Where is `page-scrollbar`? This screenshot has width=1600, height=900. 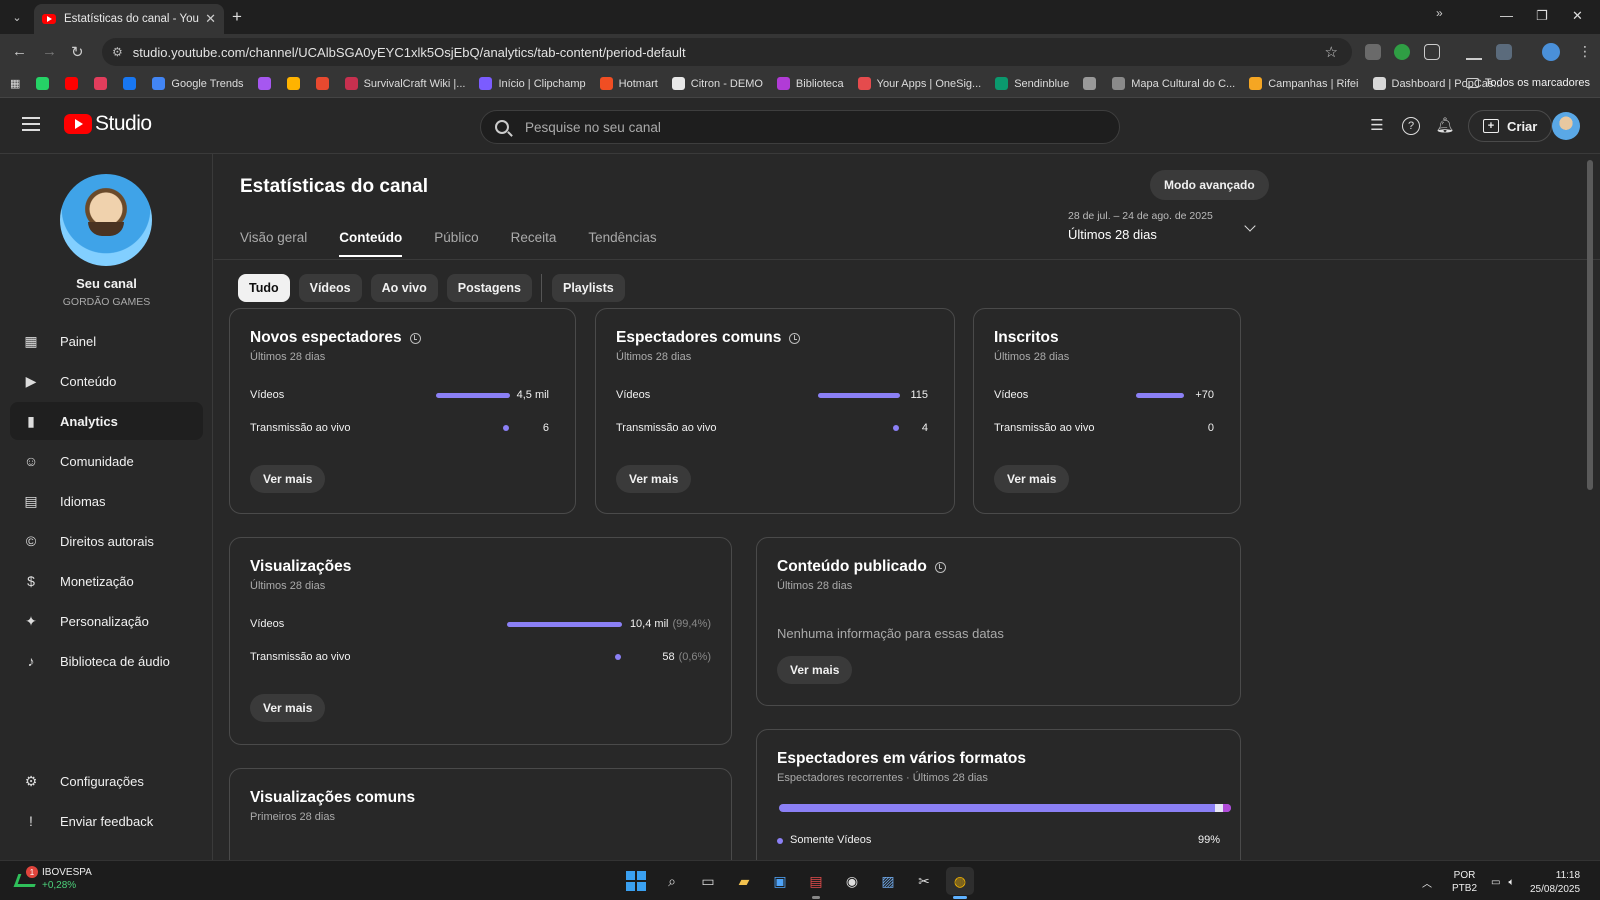
page-scrollbar is located at coordinates (1590, 325).